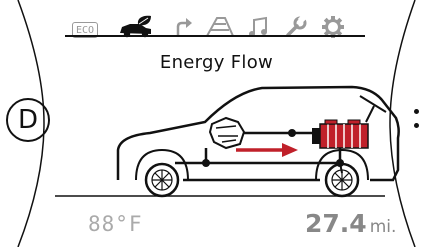  I want to click on range-unit: mi., so click(383, 227).